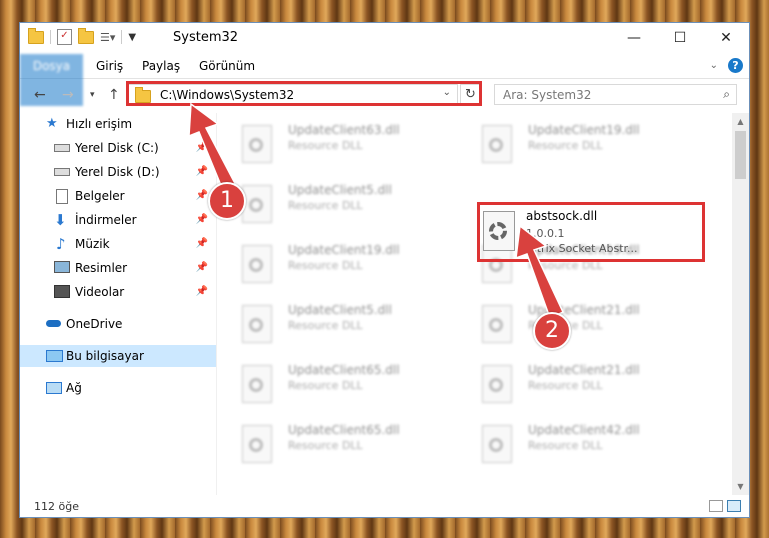  I want to click on step-1-badge: 1, so click(227, 201).